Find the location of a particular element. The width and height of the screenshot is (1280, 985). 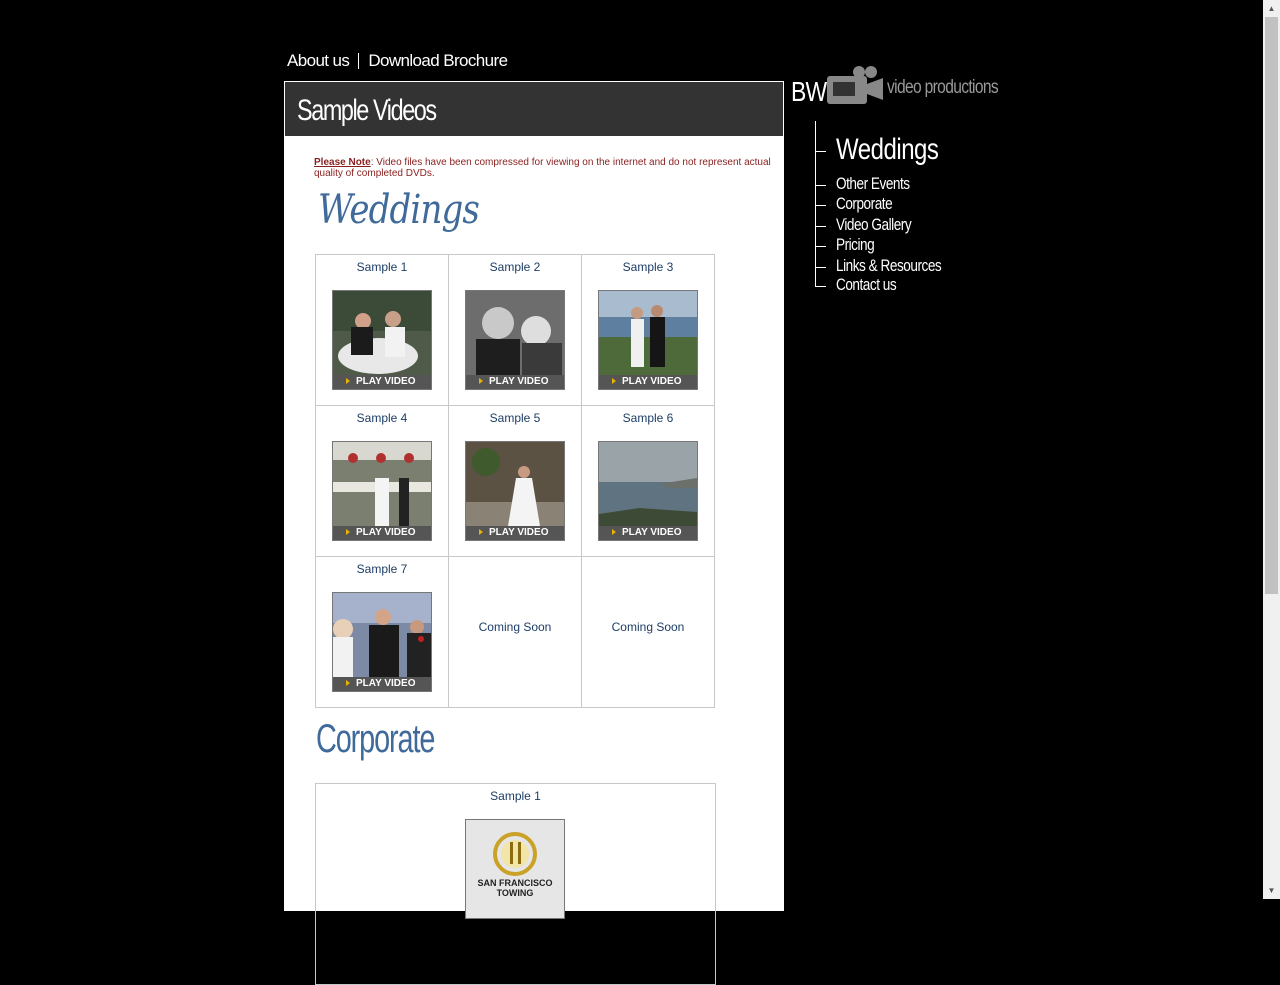

top-nav: About us Download Brochure is located at coordinates (397, 61).